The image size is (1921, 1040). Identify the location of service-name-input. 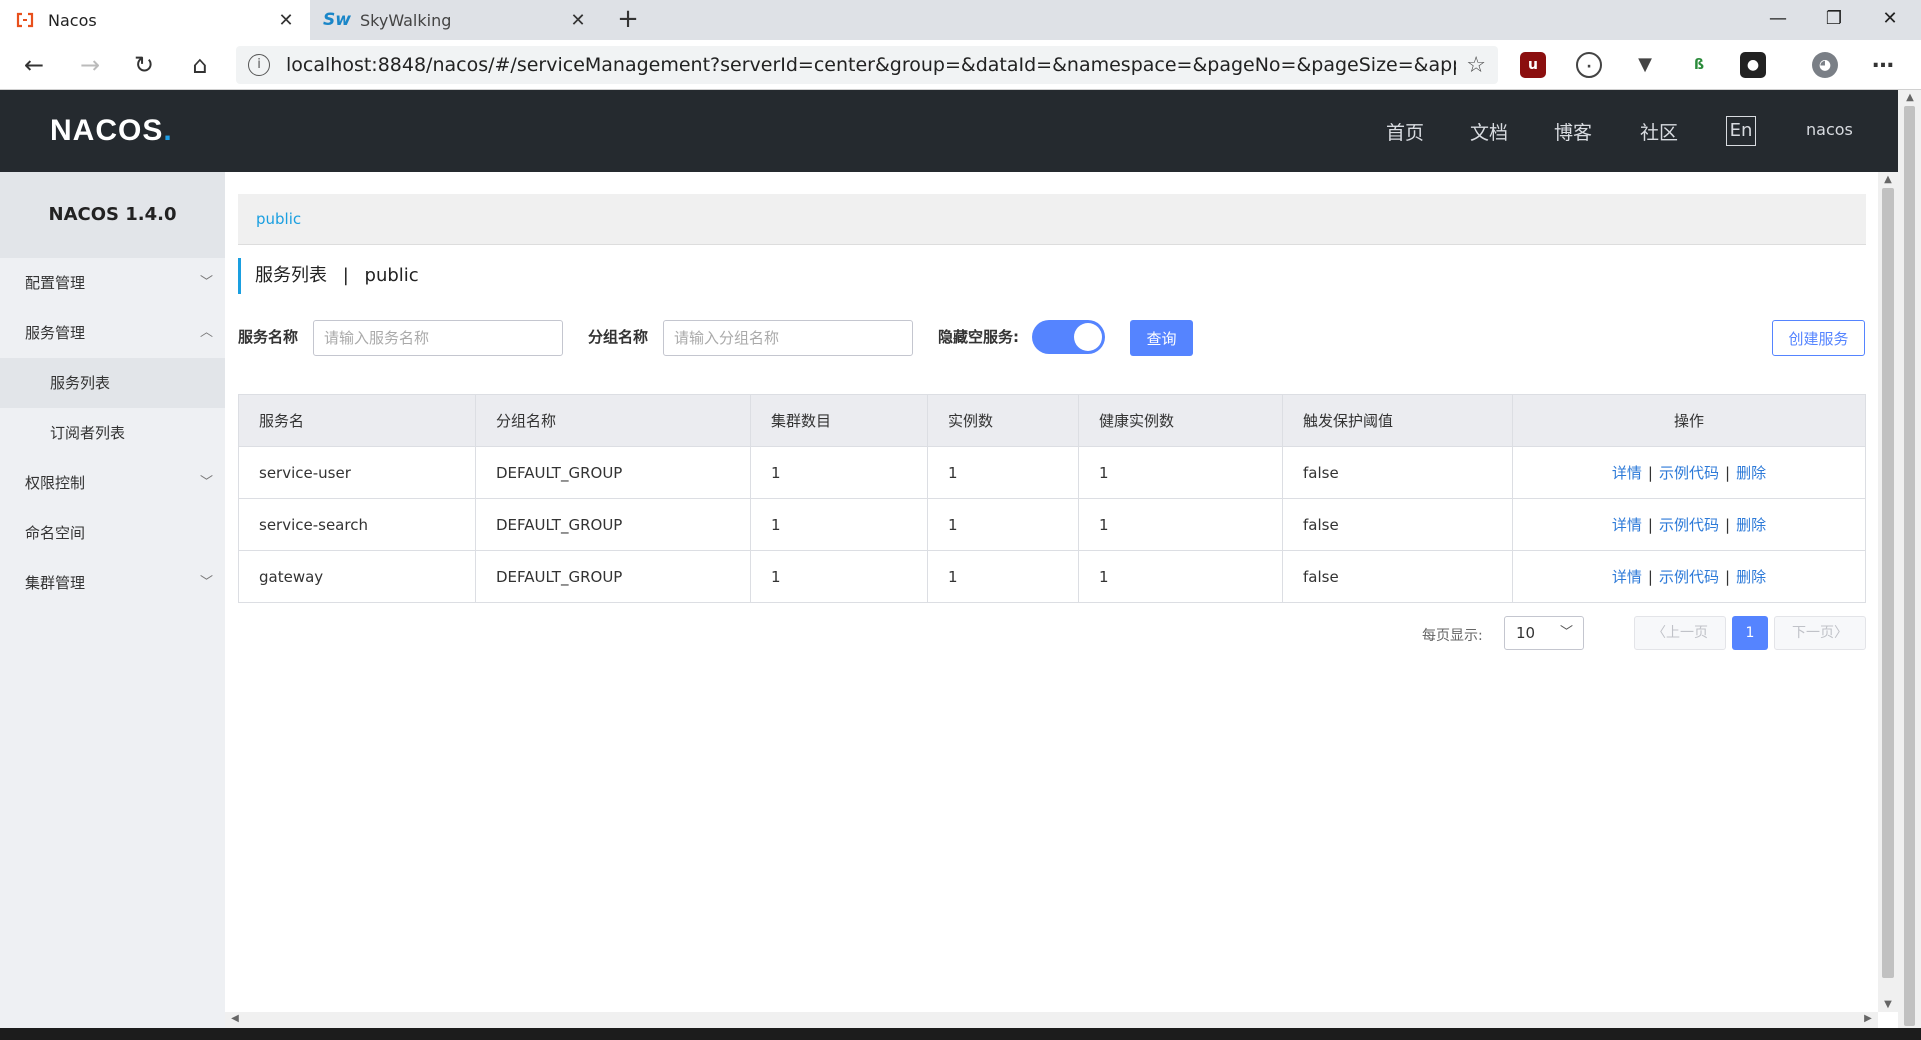
(438, 338).